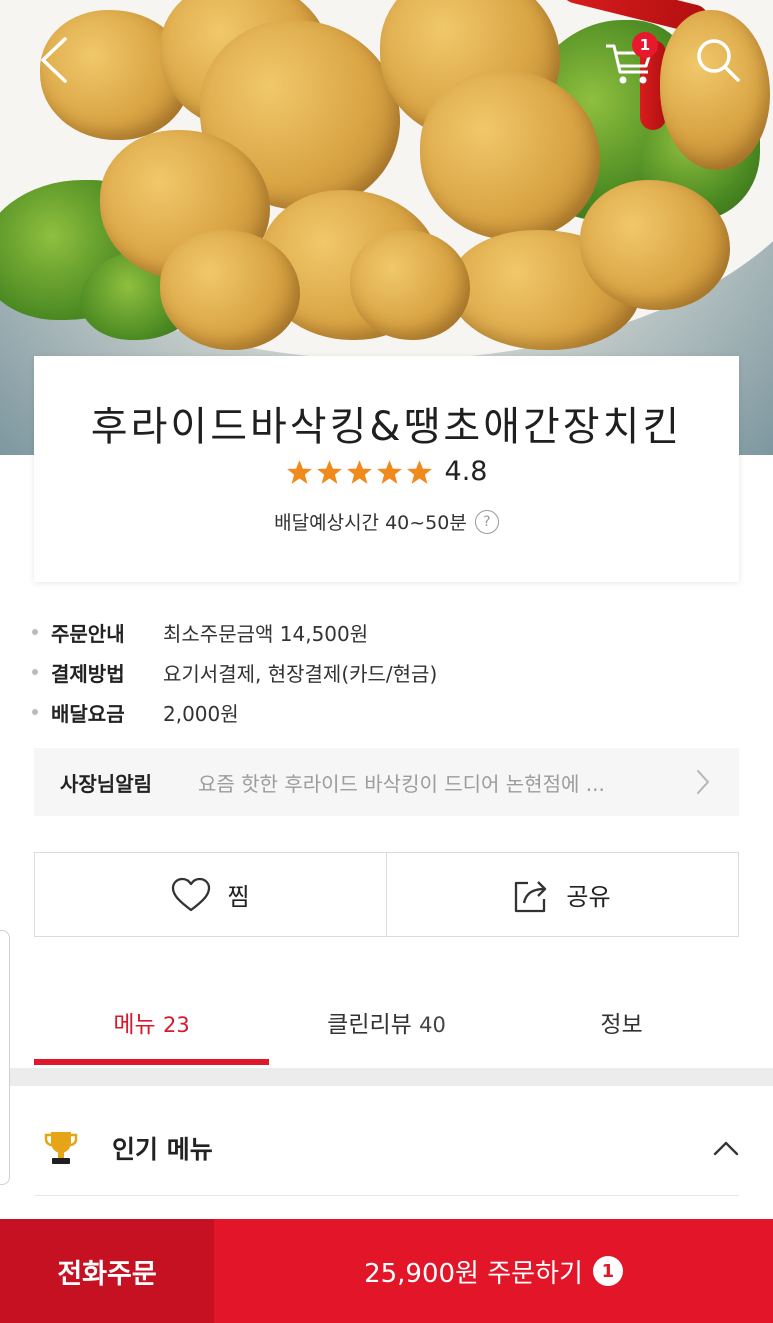  Describe the element at coordinates (386, 1077) in the screenshot. I see `section-divider` at that location.